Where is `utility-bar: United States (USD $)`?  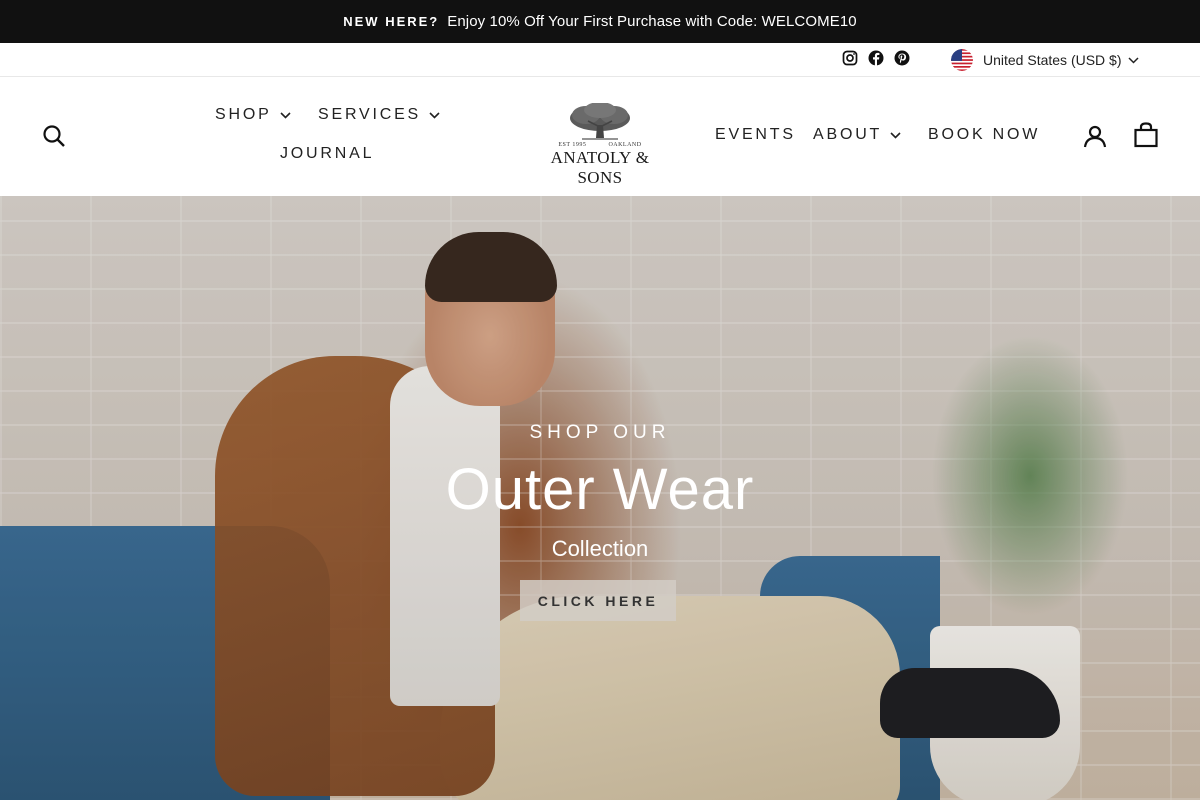 utility-bar: United States (USD $) is located at coordinates (600, 60).